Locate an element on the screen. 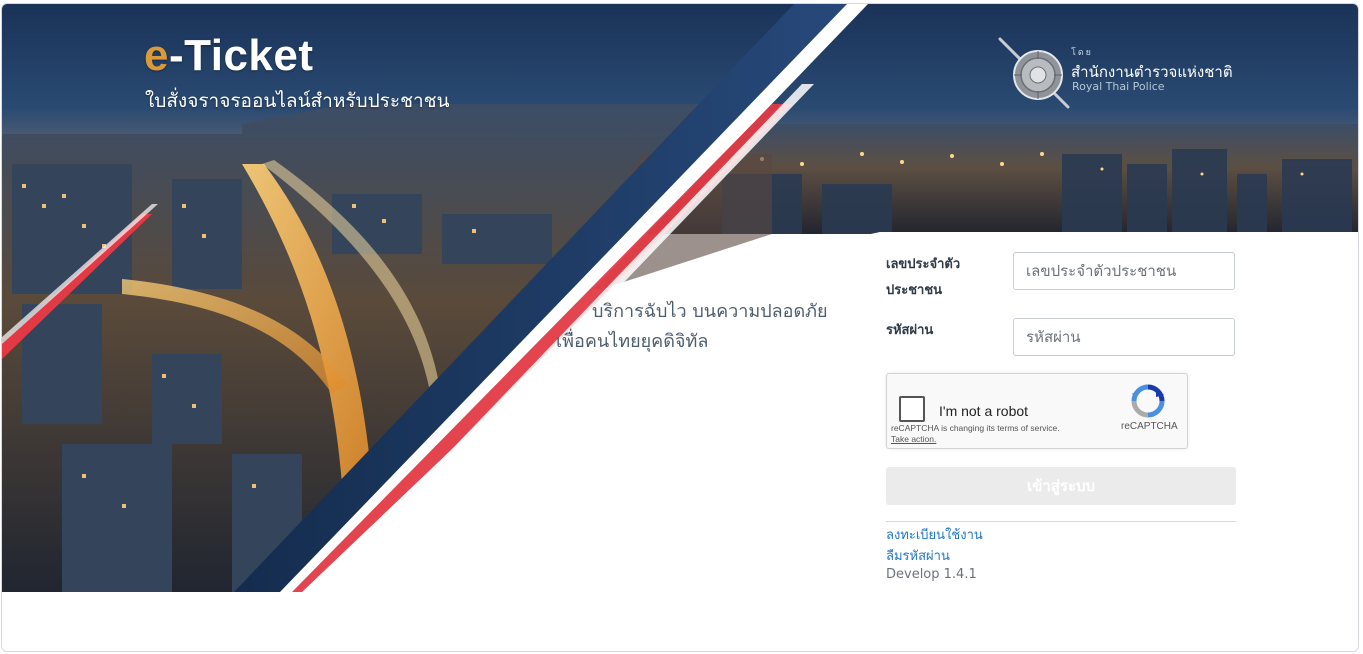  login-button: เข้าสู่ระบบ is located at coordinates (1061, 486).